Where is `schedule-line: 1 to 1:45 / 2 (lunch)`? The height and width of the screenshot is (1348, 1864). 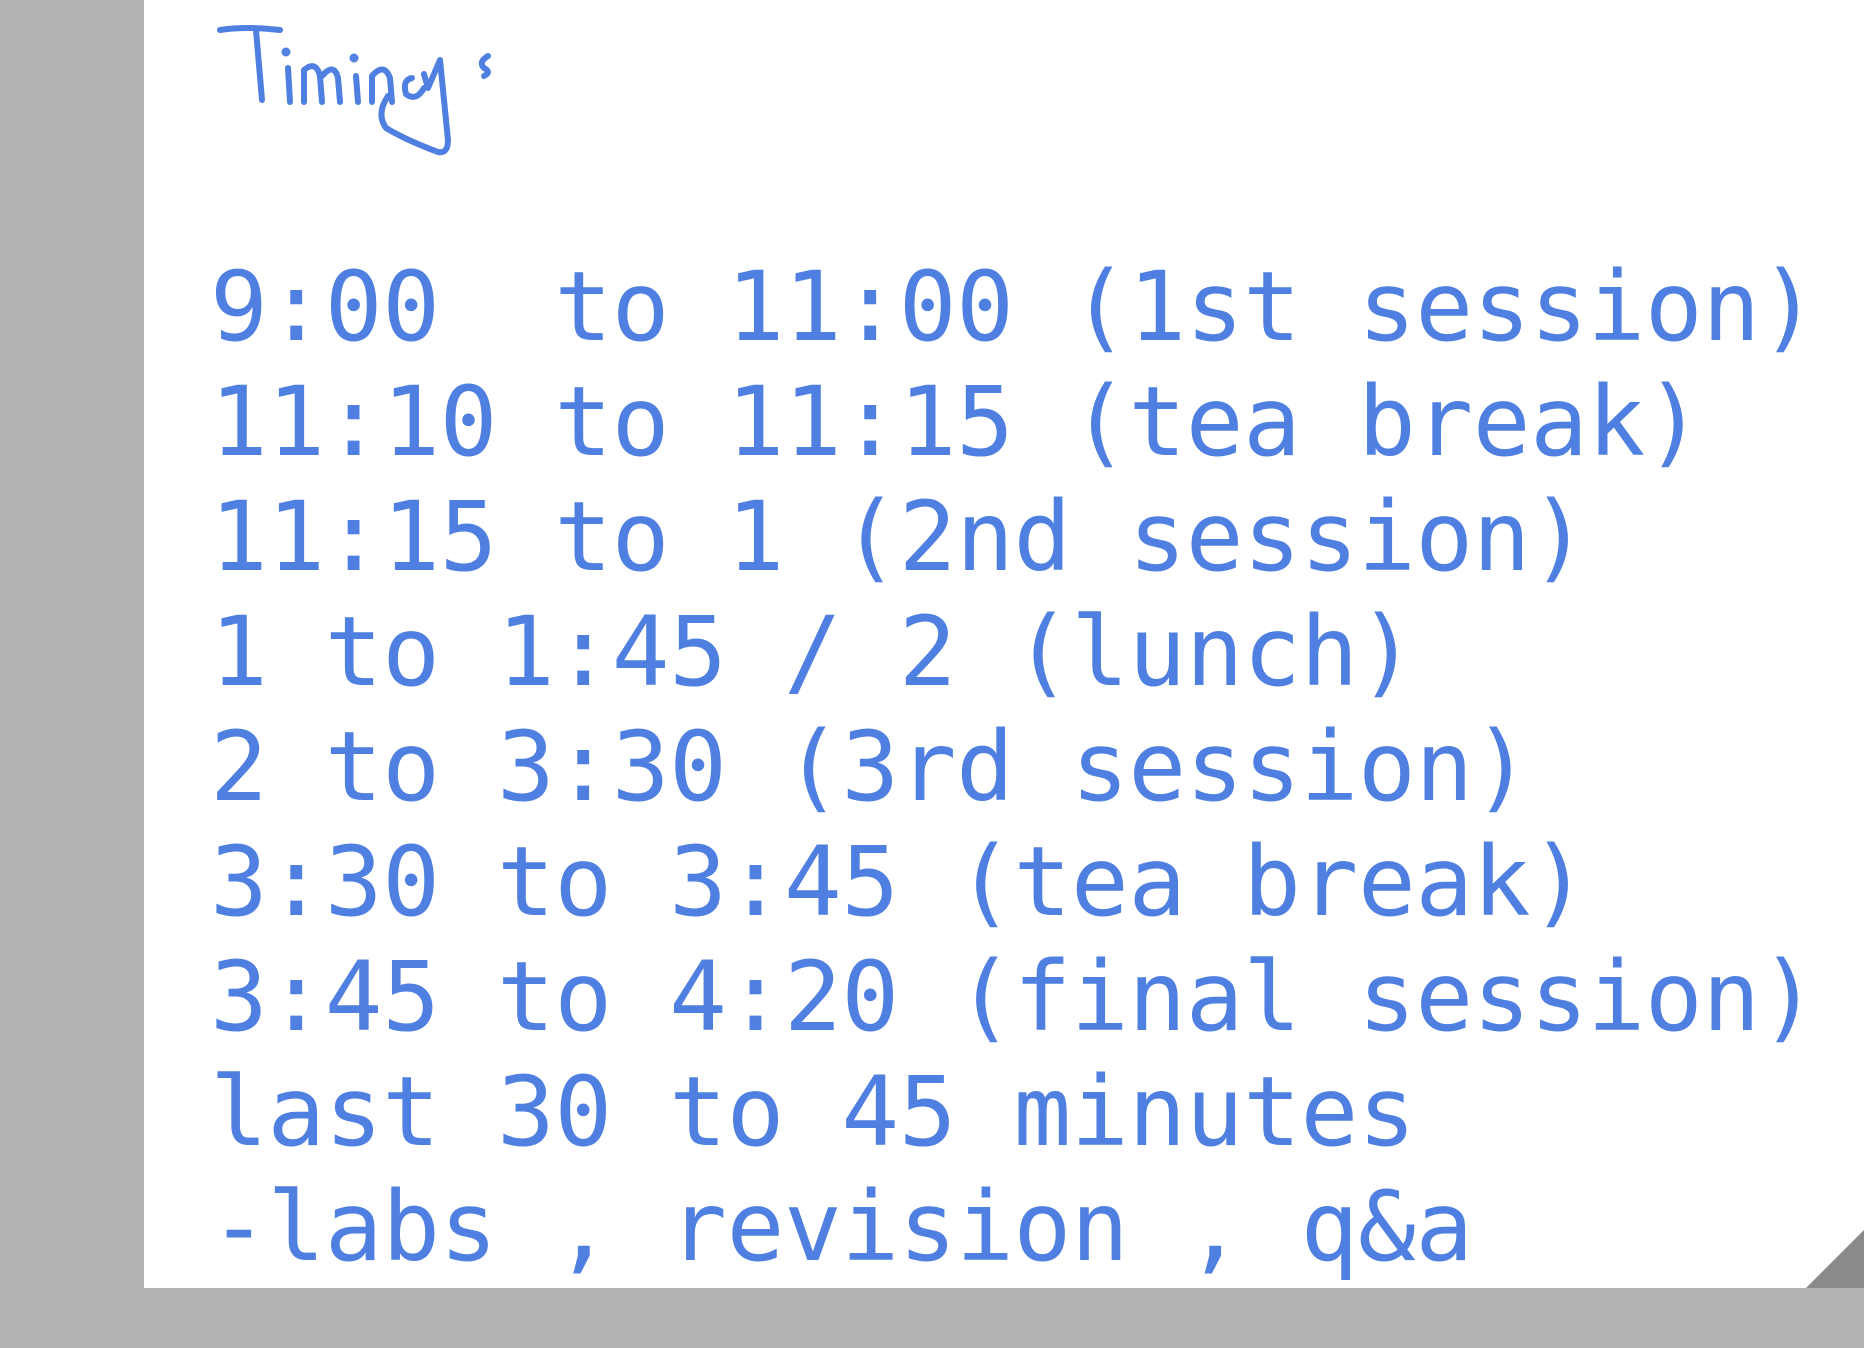
schedule-line: 1 to 1:45 / 2 (lunch) is located at coordinates (813, 652).